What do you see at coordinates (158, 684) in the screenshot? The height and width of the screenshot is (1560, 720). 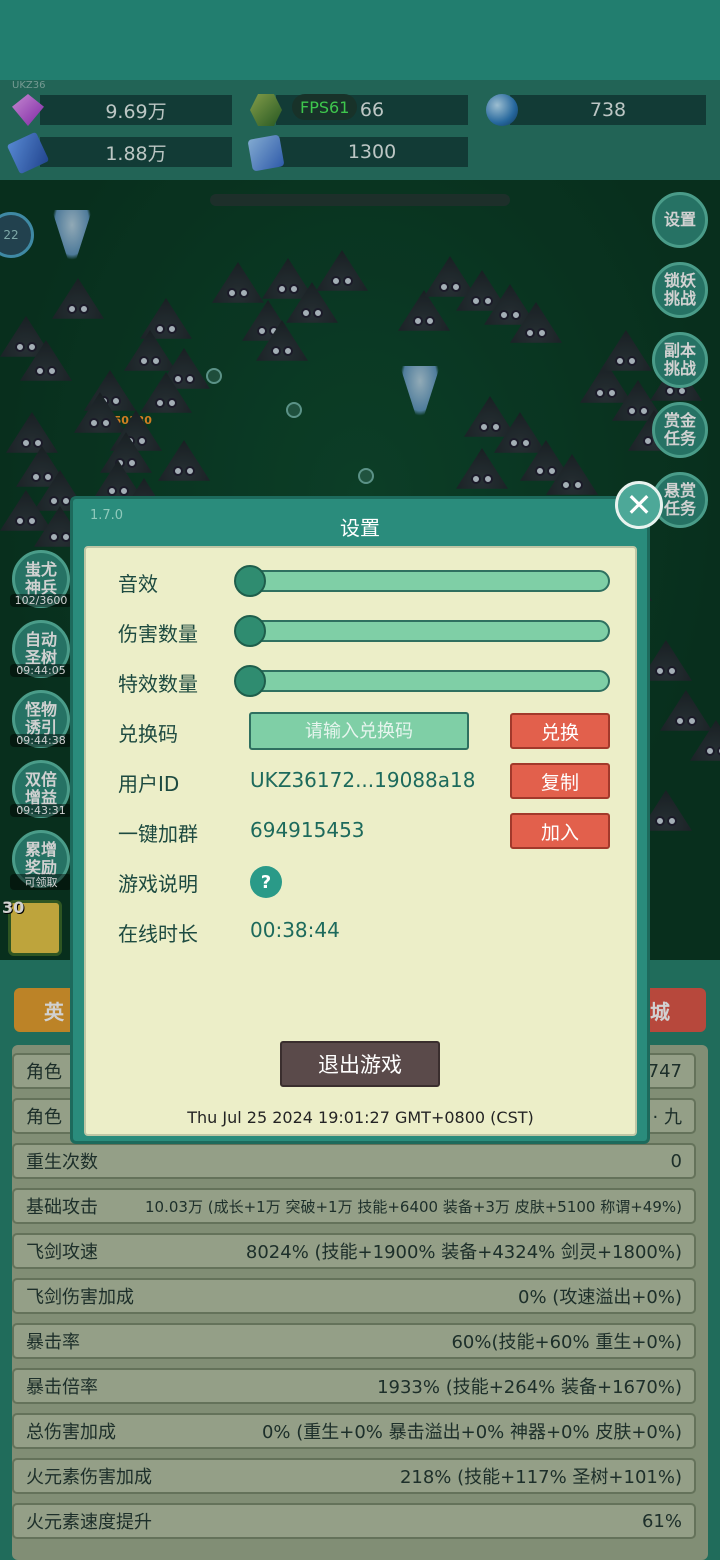 I see `effect-count-label: 特效数量` at bounding box center [158, 684].